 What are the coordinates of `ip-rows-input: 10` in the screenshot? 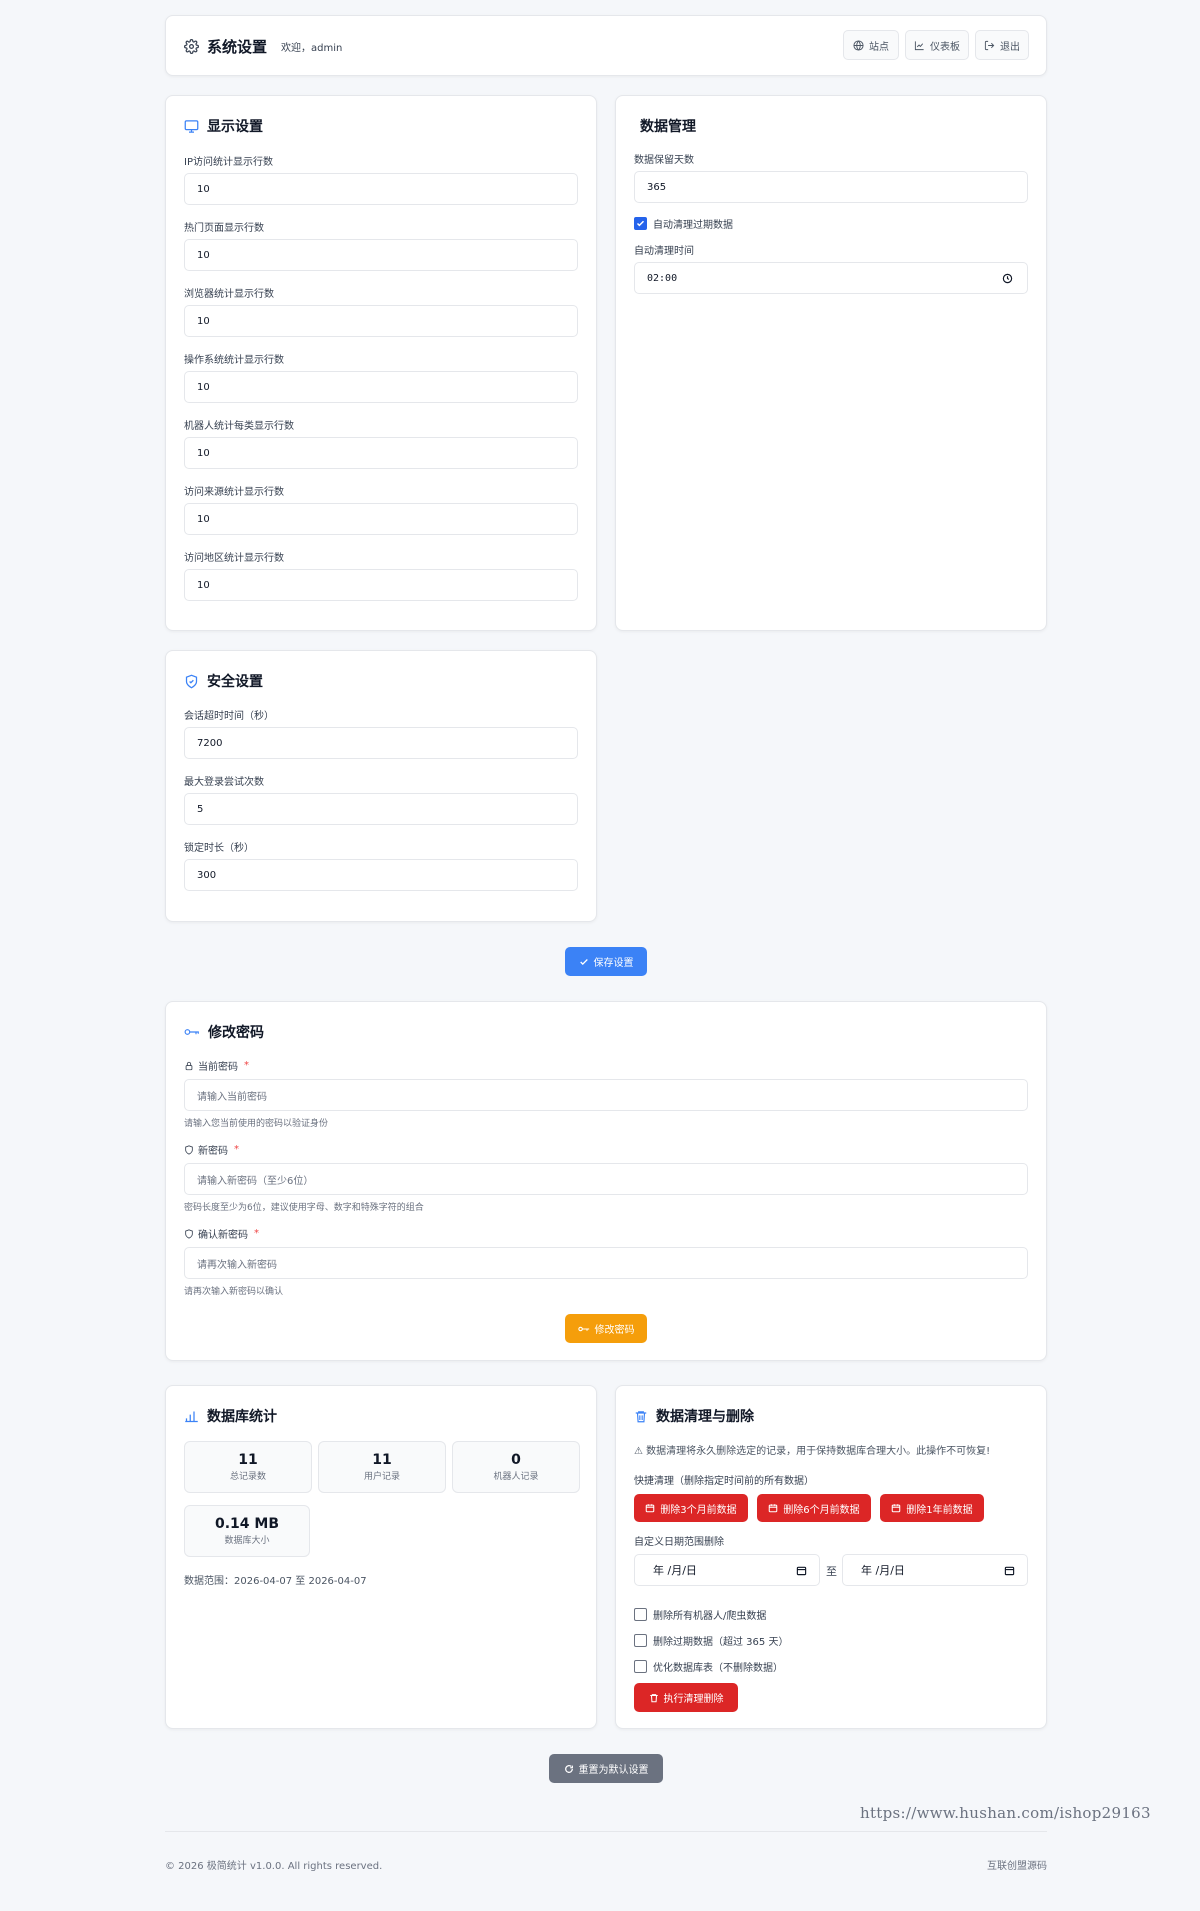 It's located at (381, 189).